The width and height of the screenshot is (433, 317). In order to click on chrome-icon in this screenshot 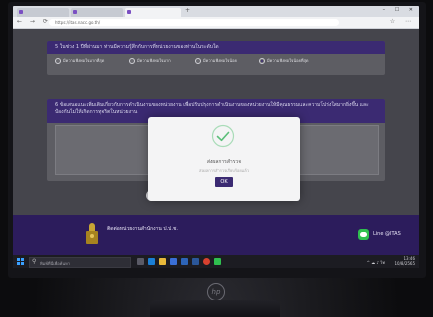, I will do `click(206, 261)`.